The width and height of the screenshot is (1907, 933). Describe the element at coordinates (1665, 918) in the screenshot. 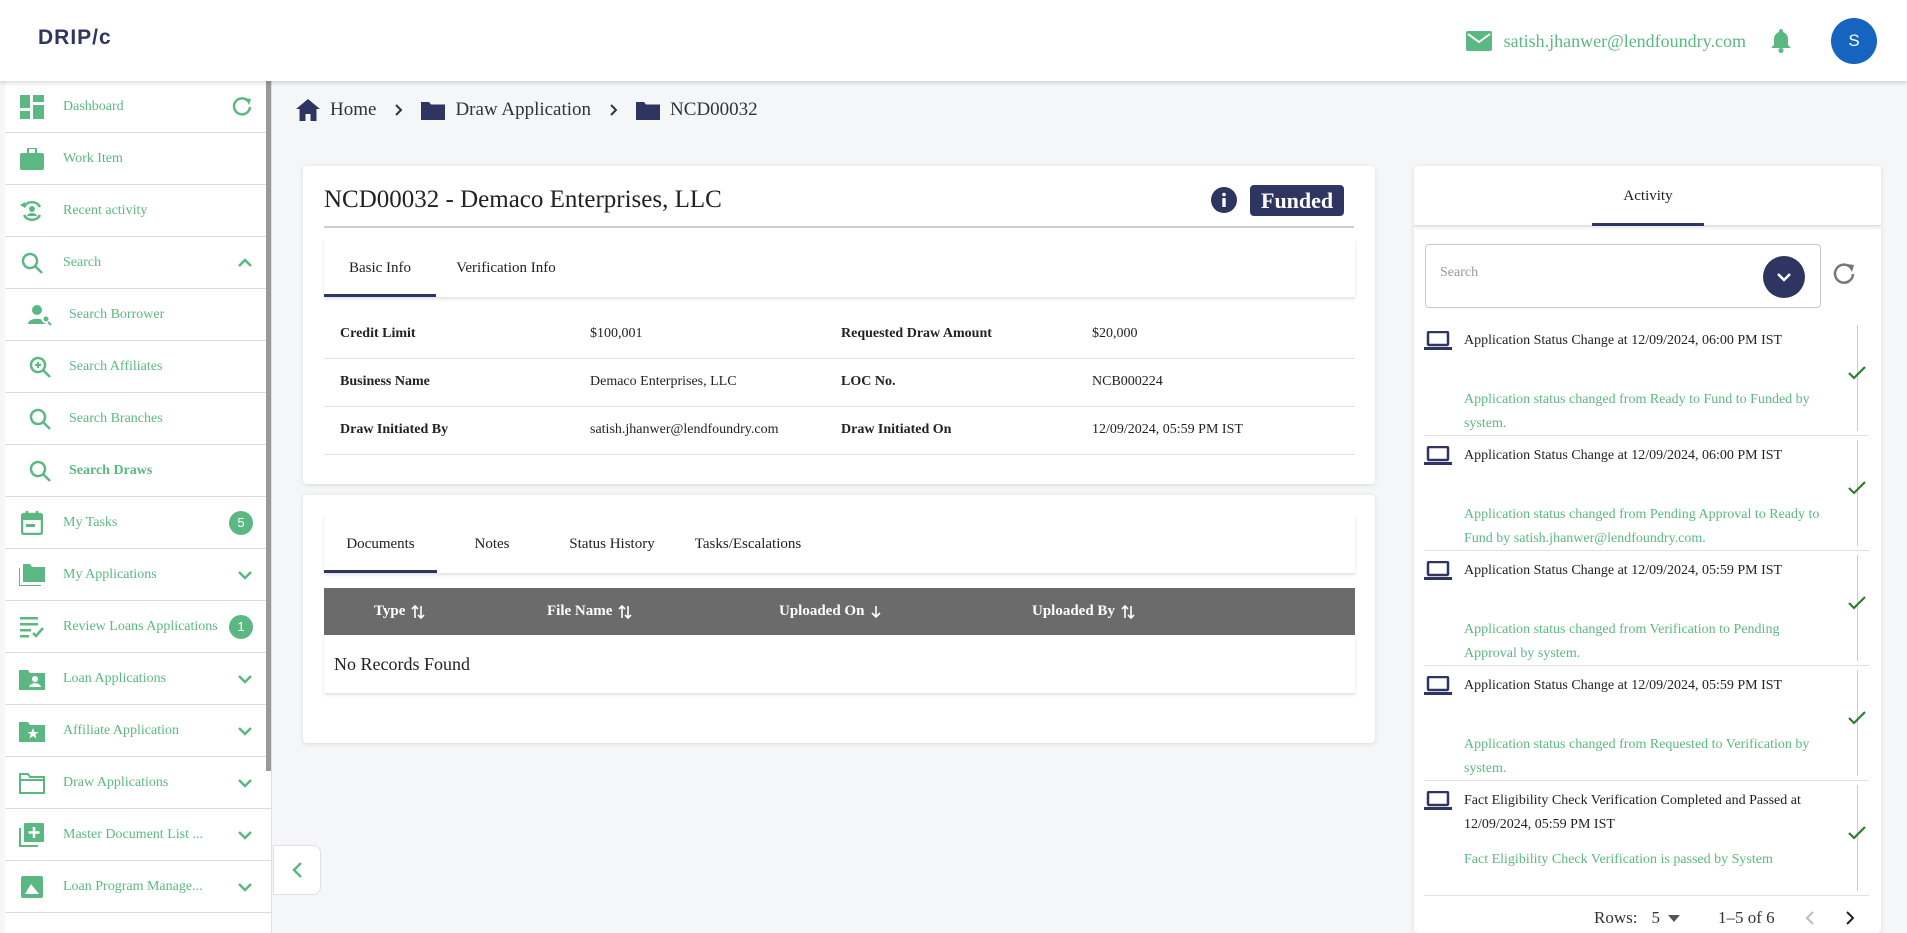

I see `rows-per-page-select: 5` at that location.